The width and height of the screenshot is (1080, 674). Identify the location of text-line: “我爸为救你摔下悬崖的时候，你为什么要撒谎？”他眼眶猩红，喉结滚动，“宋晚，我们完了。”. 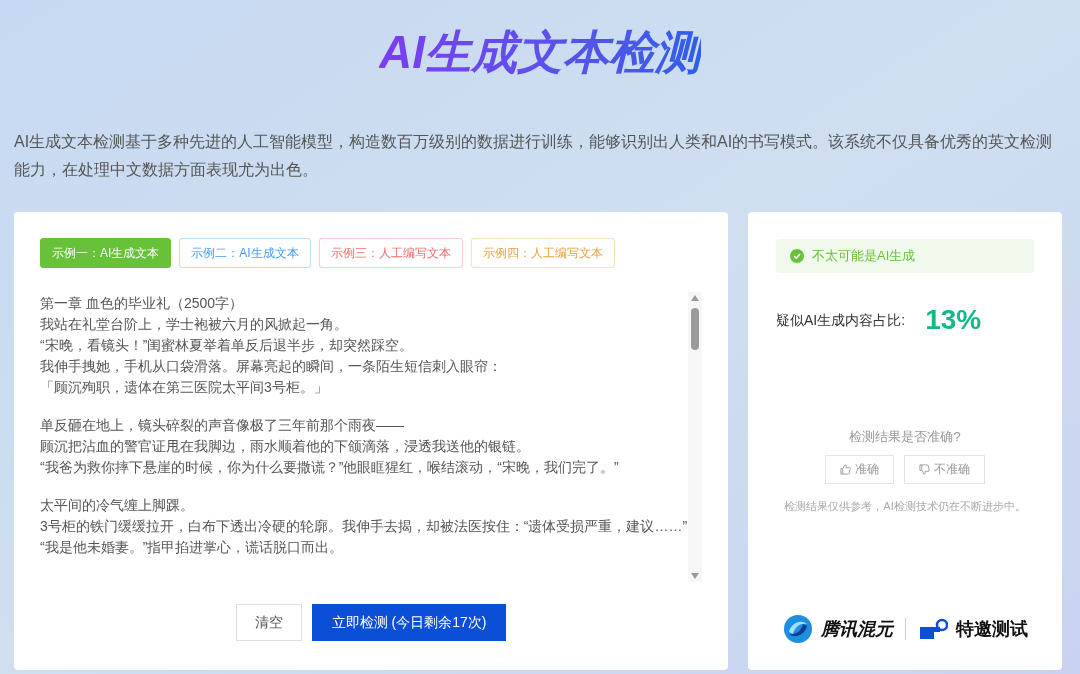
(330, 467).